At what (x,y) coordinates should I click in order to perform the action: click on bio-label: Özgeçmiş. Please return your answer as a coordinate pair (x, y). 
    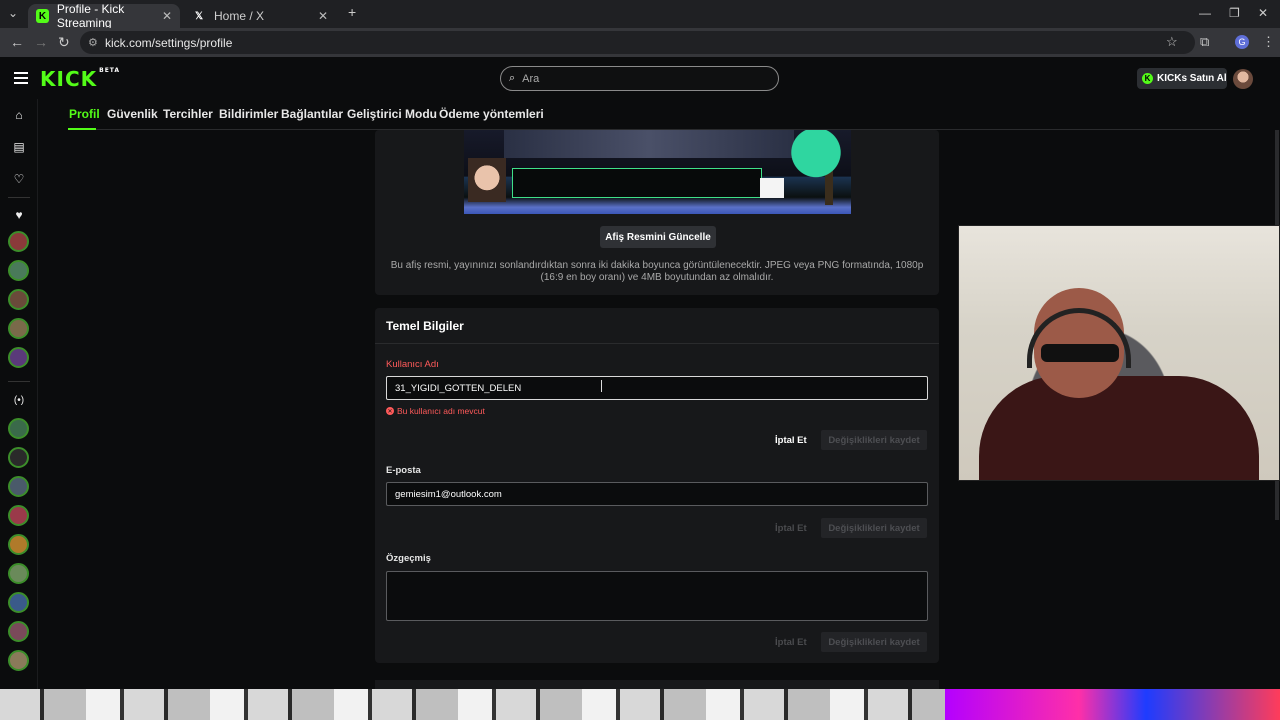
    Looking at the image, I should click on (408, 558).